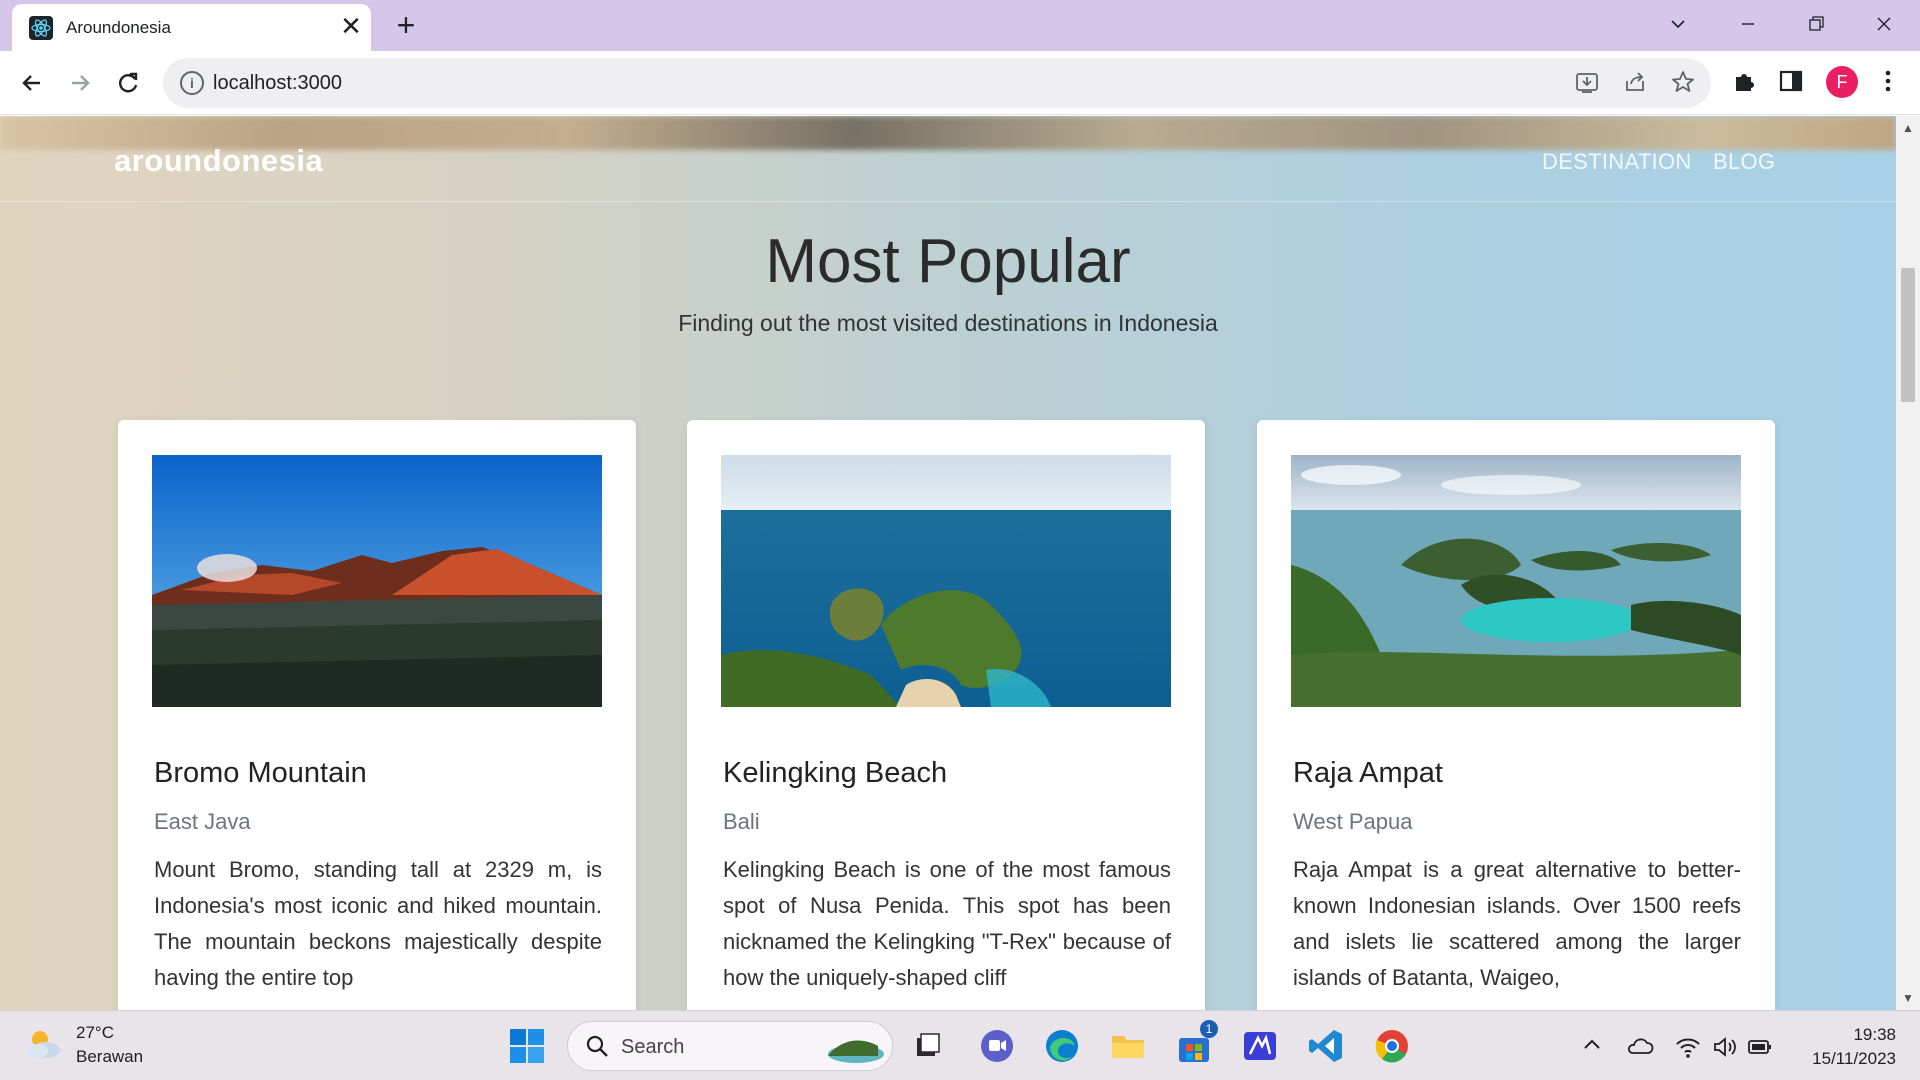 Image resolution: width=1920 pixels, height=1080 pixels. Describe the element at coordinates (1908, 563) in the screenshot. I see `page-scrollbar: ▲ ▼` at that location.